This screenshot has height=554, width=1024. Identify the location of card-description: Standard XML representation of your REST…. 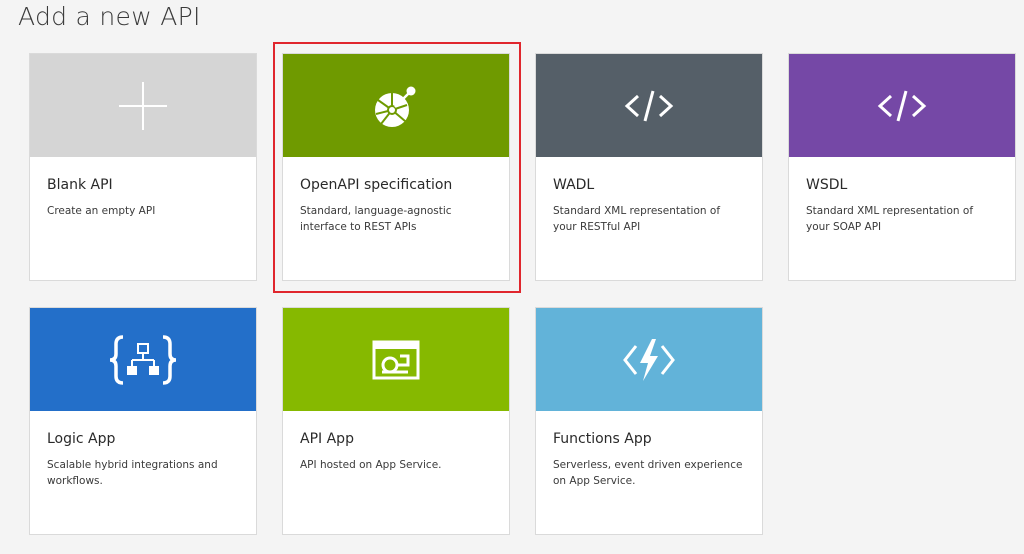
(637, 219).